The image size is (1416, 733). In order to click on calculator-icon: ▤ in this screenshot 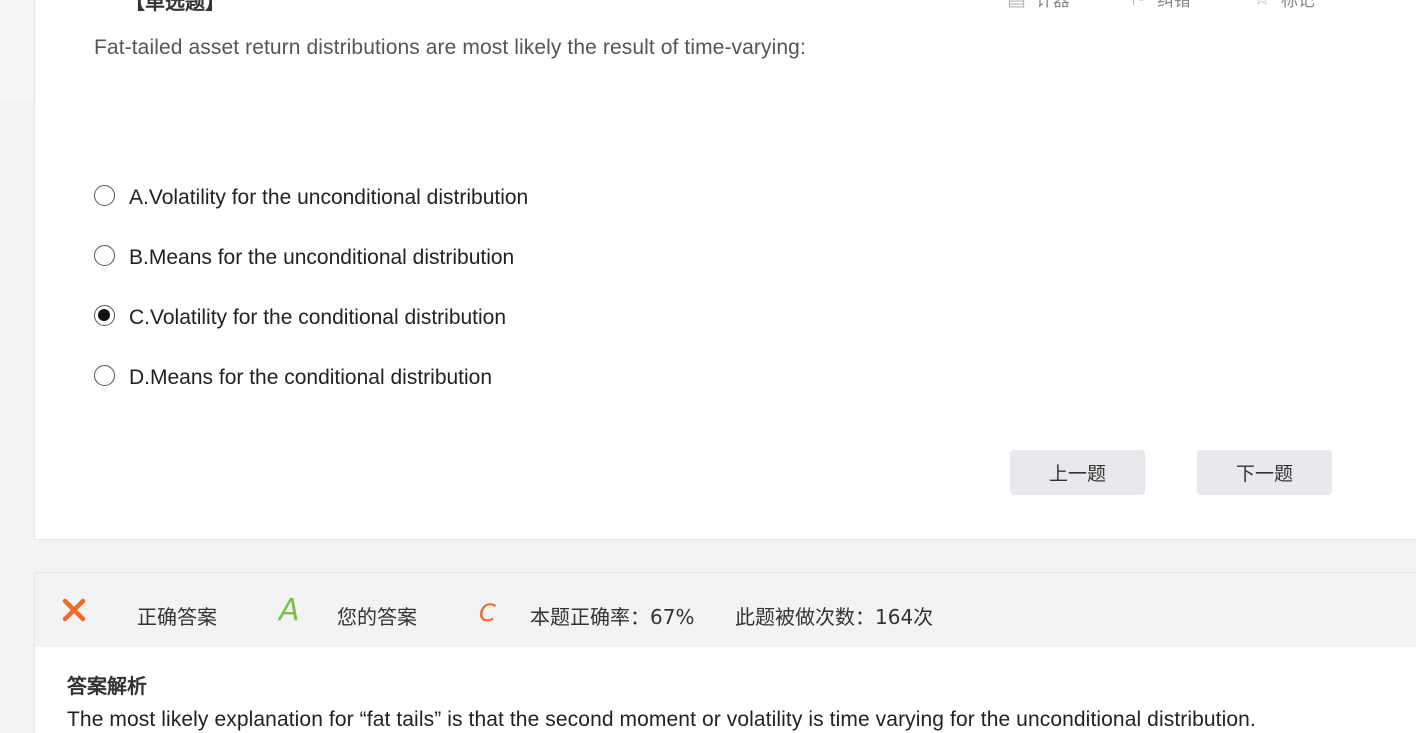, I will do `click(1016, 5)`.